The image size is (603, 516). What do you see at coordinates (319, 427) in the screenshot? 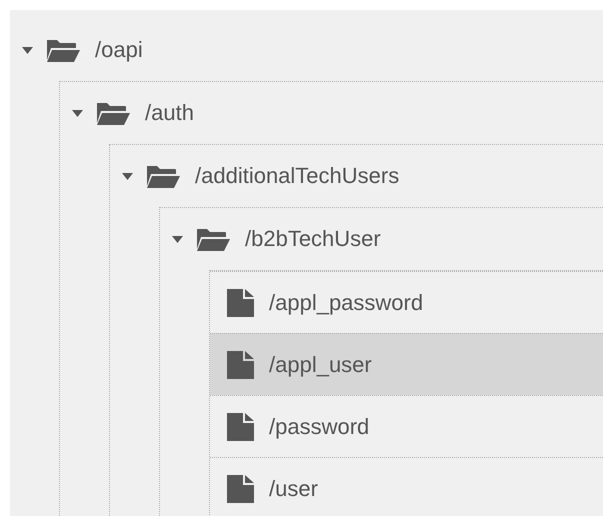
I see `tree-item-label: /password` at bounding box center [319, 427].